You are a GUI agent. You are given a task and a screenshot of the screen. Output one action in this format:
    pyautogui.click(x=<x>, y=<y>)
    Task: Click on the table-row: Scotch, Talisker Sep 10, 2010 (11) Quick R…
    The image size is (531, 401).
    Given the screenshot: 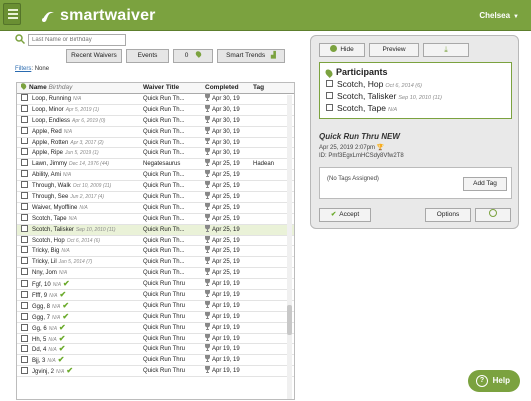 What is the action you would take?
    pyautogui.click(x=155, y=230)
    